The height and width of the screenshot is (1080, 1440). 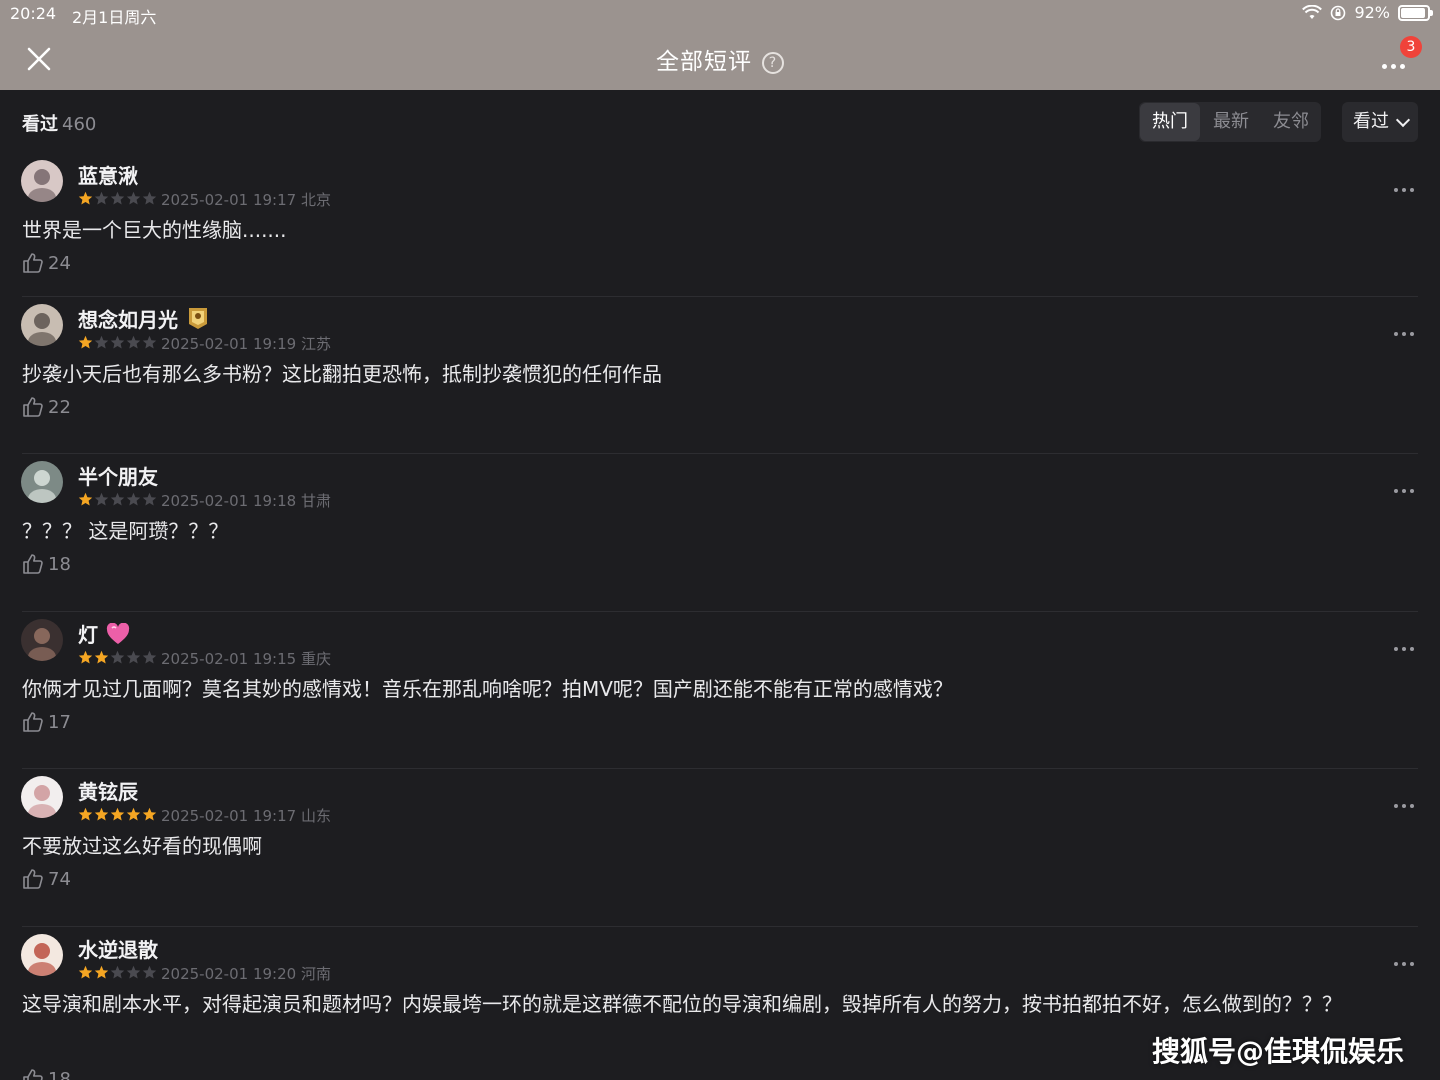 I want to click on comment-meta: 2025-02-01 19:18 甘肃, so click(x=246, y=500).